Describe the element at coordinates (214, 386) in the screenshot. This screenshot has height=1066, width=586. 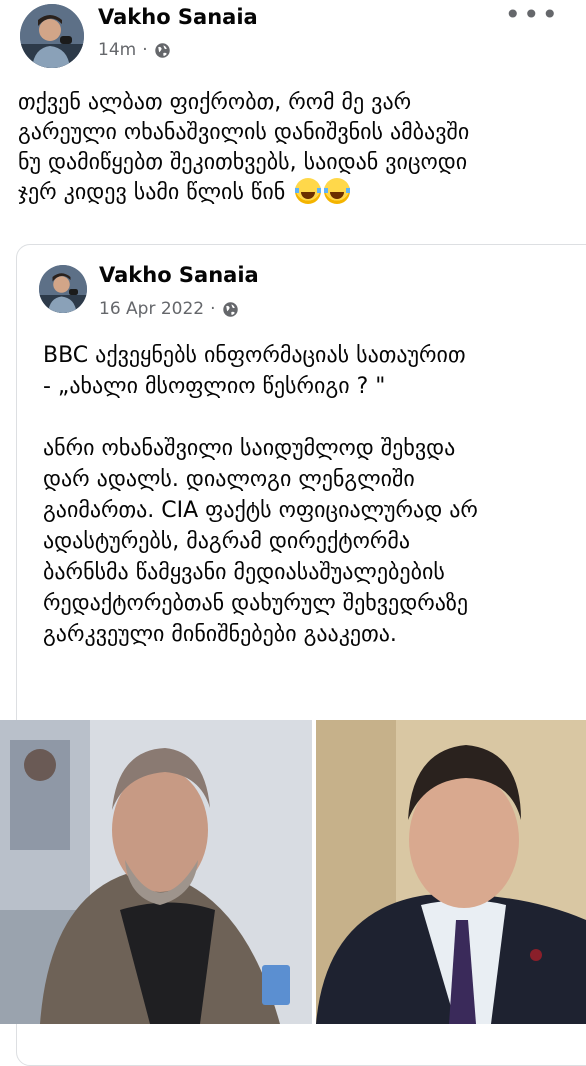
I see `shared-line: - „ახალი მსოფლიო წესრიგი ? "` at that location.